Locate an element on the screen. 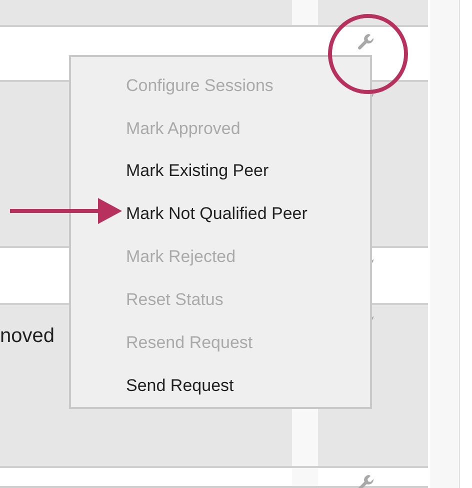 Image resolution: width=472 pixels, height=488 pixels. menu-item: Send Request is located at coordinates (220, 385).